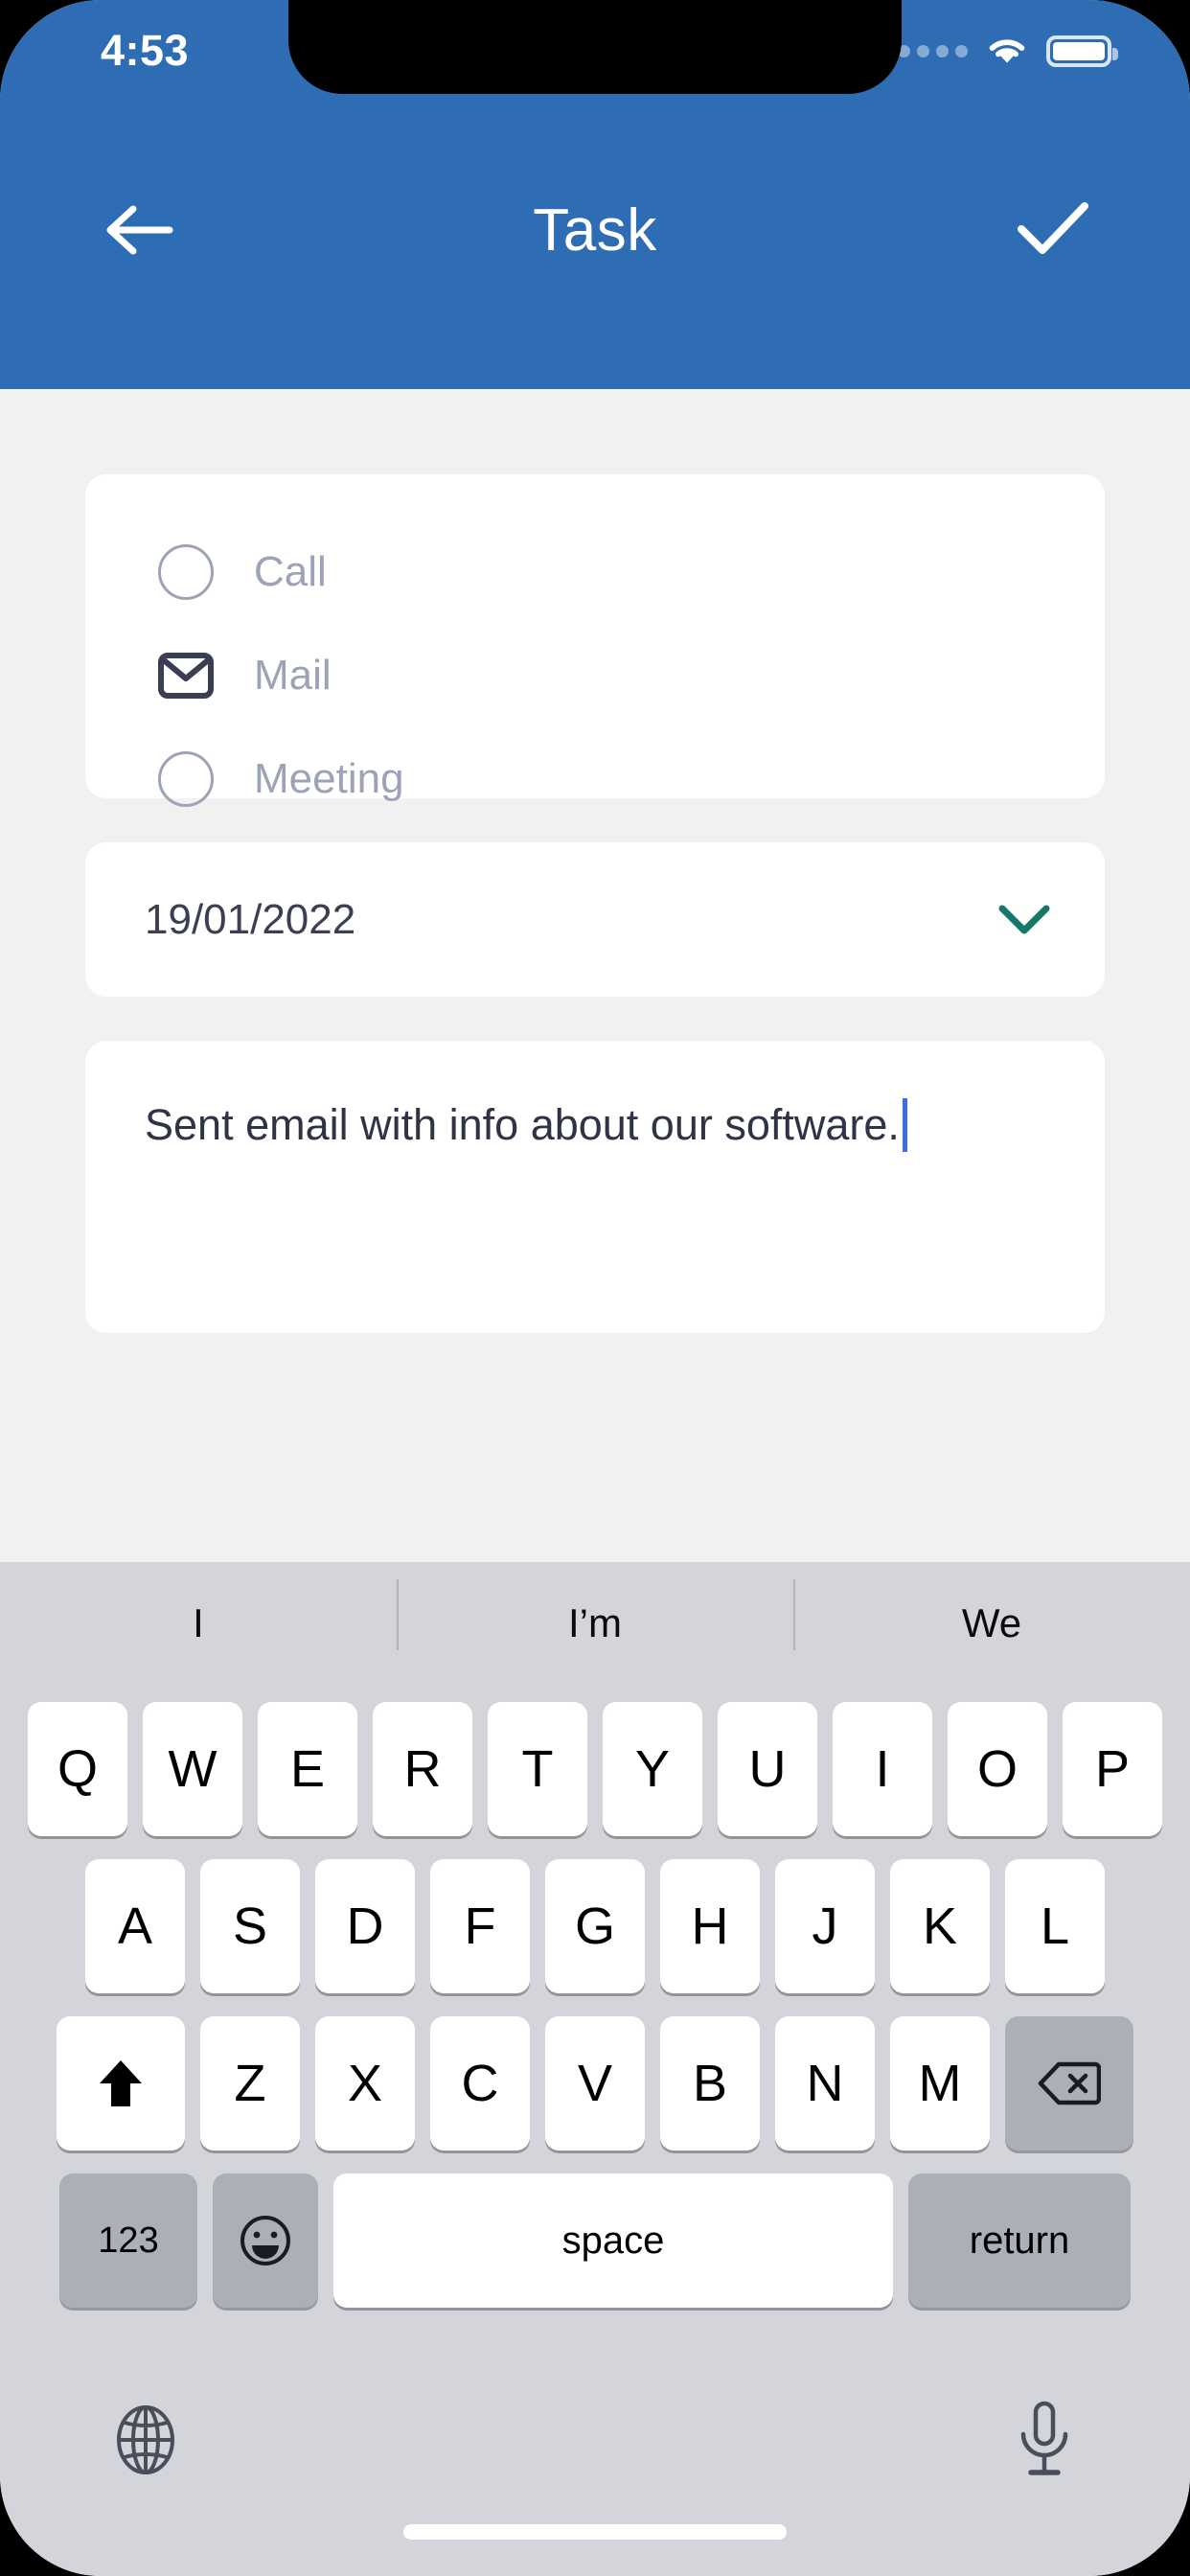  What do you see at coordinates (193, 1769) in the screenshot?
I see `key-w: W` at bounding box center [193, 1769].